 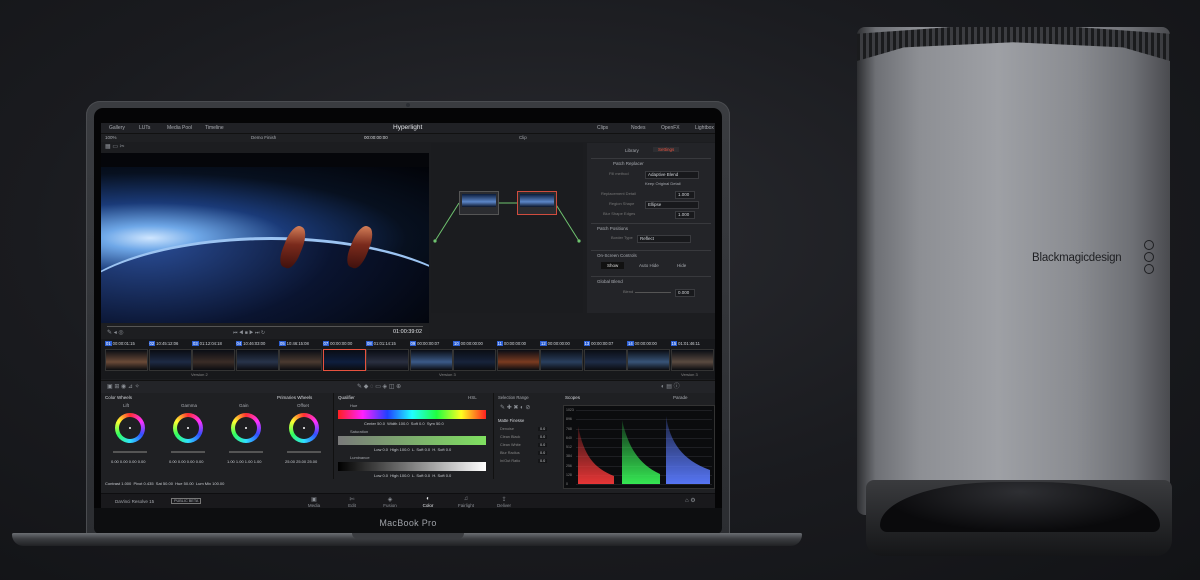 I want to click on keep-original-checkbox: Keep Original Detail, so click(x=663, y=183).